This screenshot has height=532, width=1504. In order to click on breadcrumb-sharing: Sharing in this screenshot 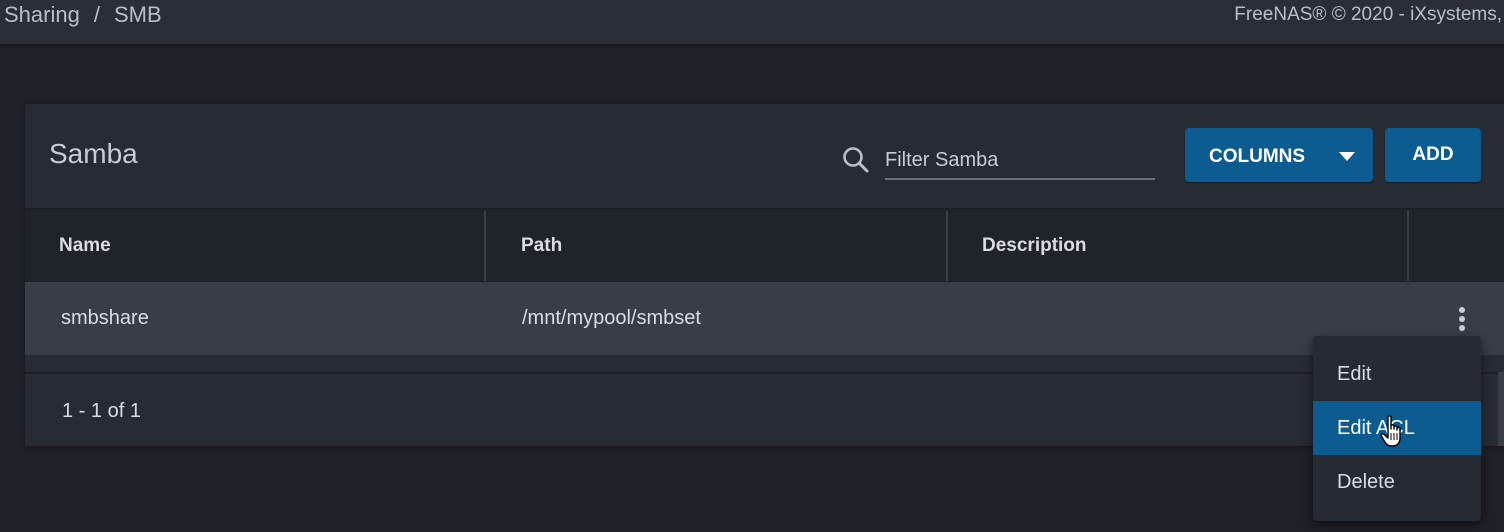, I will do `click(42, 14)`.